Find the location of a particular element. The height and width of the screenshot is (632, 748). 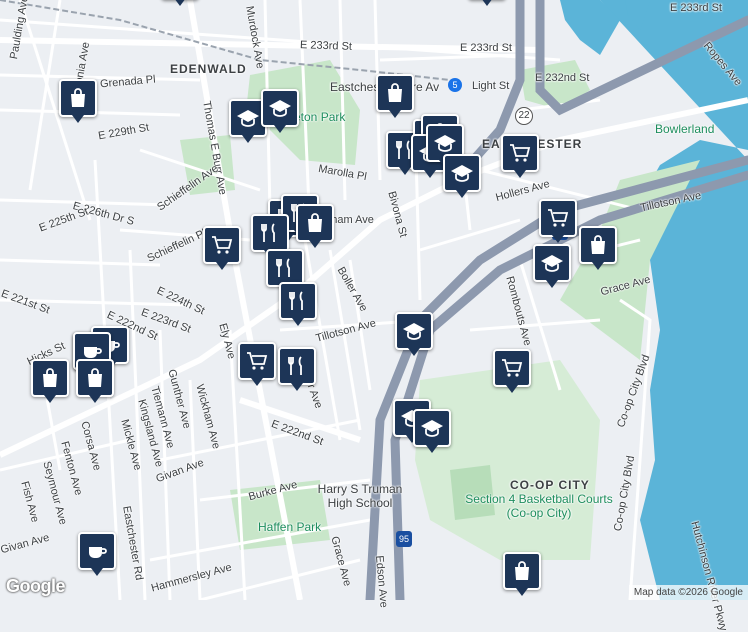

map-attribution: Map data ©2026 Google is located at coordinates (688, 592).